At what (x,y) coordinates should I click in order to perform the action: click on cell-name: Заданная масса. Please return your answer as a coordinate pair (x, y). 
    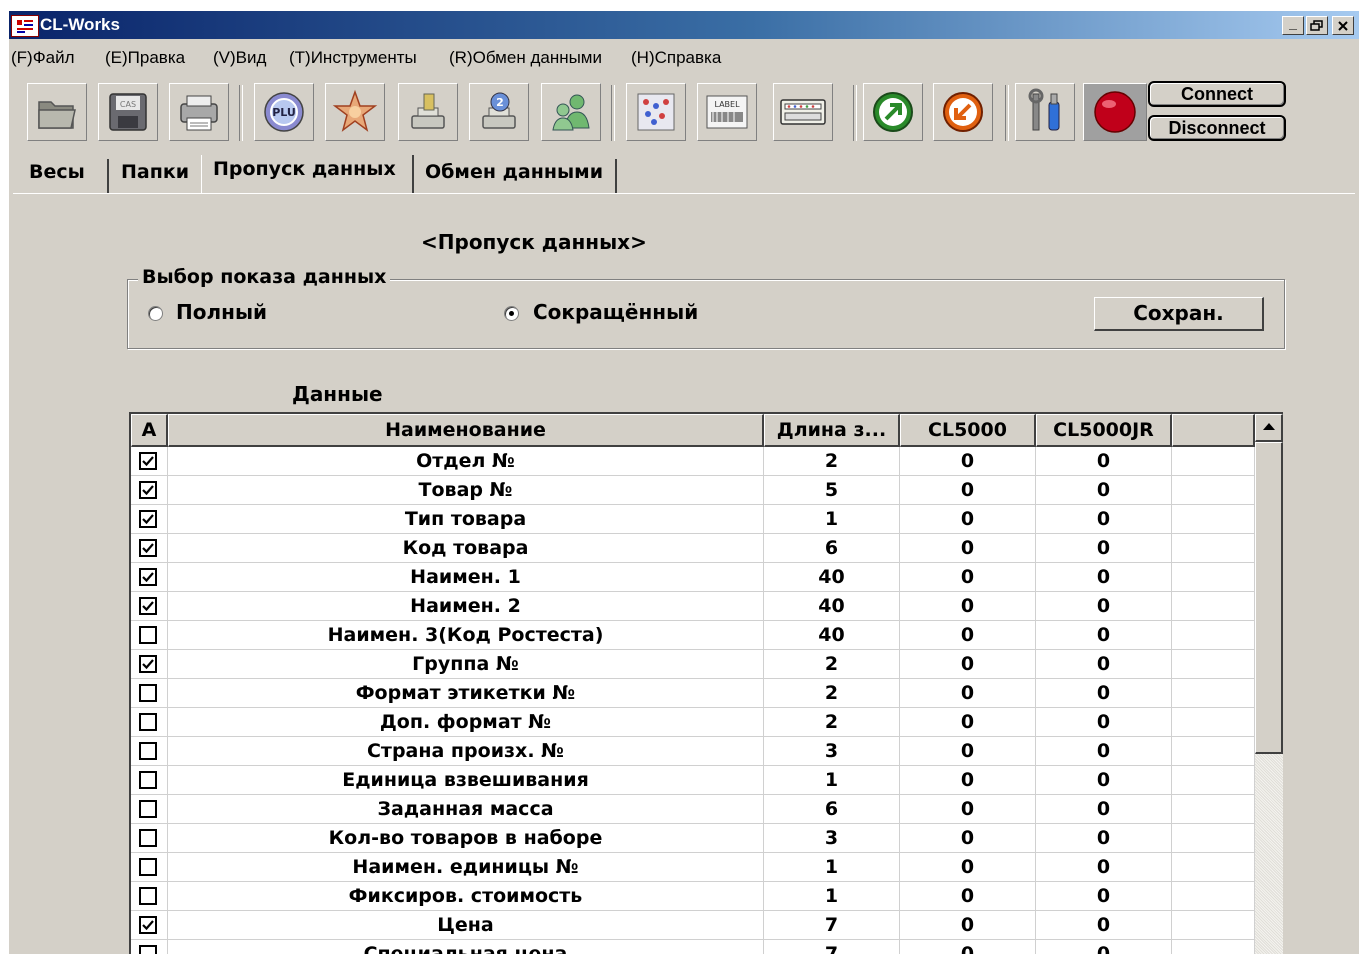
    Looking at the image, I should click on (466, 809).